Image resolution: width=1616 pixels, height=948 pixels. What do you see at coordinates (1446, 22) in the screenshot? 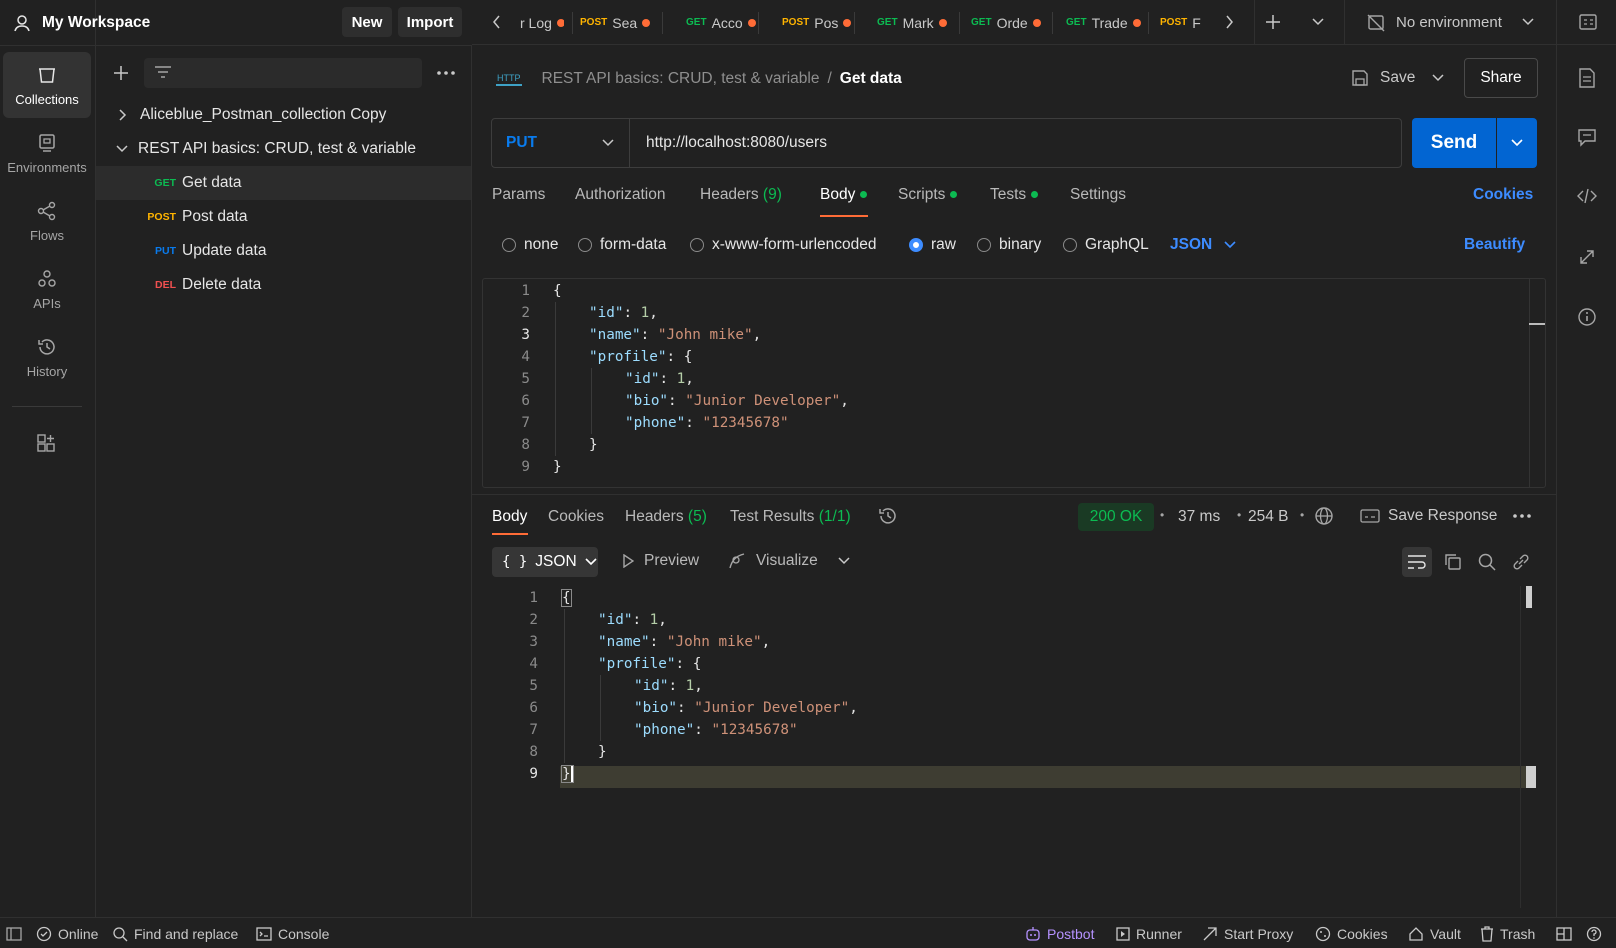
I see `environment-selector: No environment` at bounding box center [1446, 22].